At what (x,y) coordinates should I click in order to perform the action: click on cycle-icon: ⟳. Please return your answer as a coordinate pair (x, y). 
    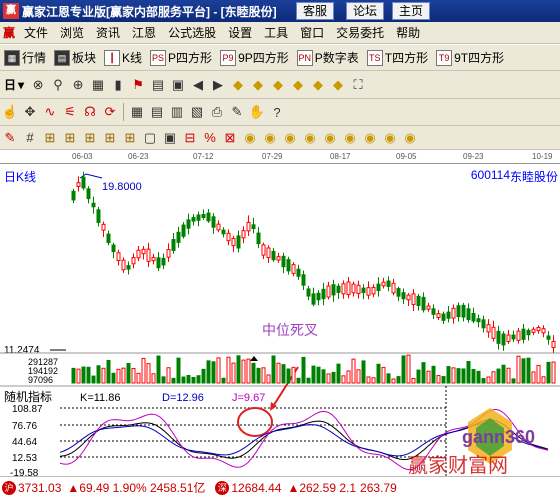
    Looking at the image, I should click on (110, 112).